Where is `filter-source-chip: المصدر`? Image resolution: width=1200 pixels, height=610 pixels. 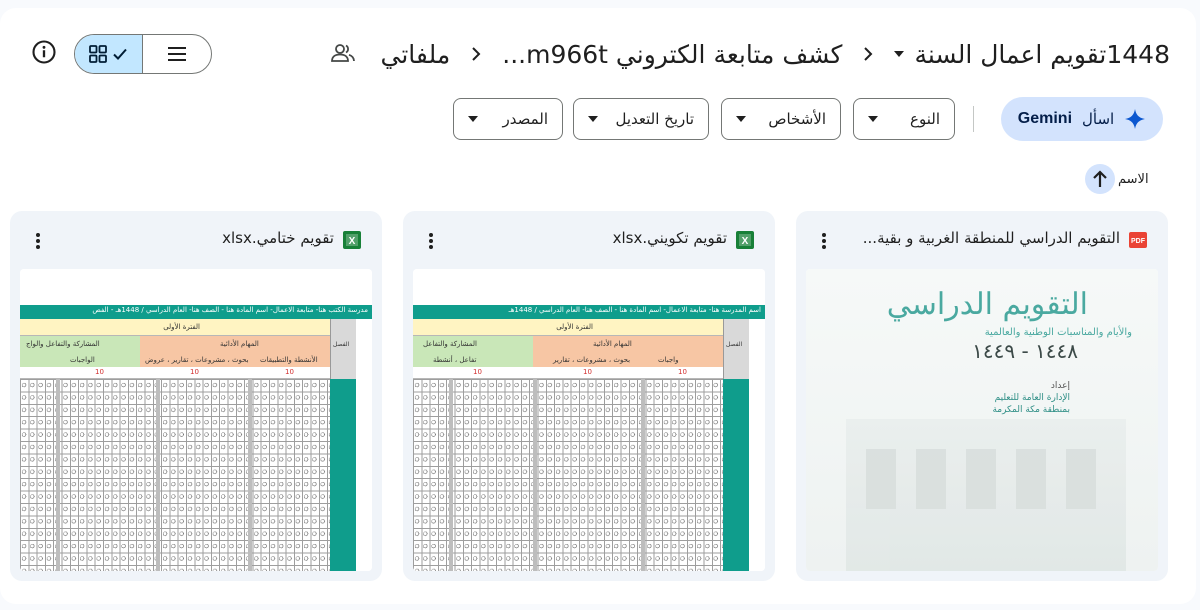 filter-source-chip: المصدر is located at coordinates (508, 119).